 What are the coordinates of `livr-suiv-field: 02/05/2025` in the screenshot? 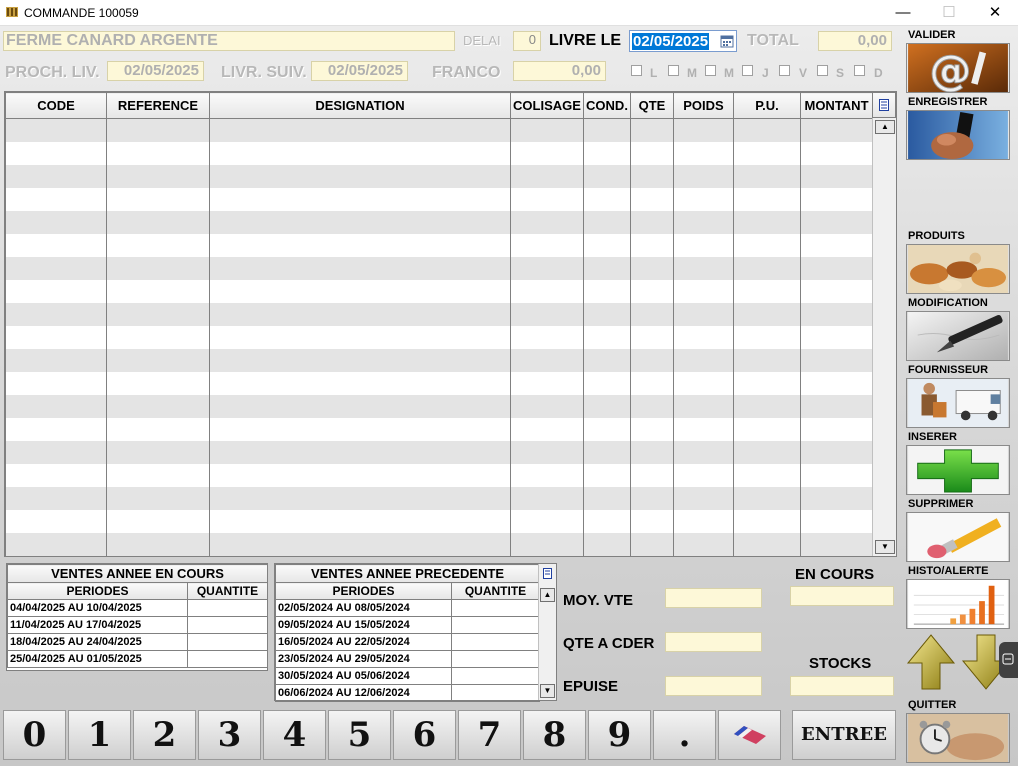 It's located at (359, 71).